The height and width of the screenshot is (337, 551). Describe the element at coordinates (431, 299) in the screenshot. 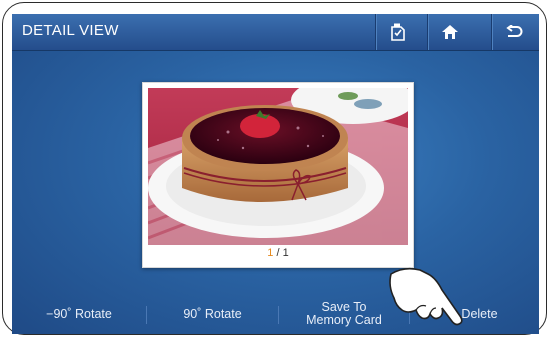

I see `pointing-hand-icon` at that location.